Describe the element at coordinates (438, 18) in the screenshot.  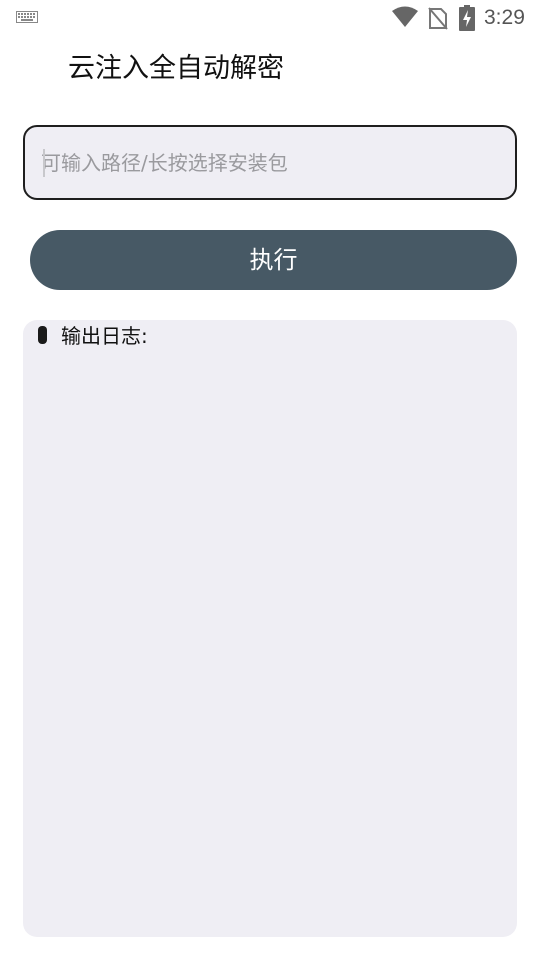
I see `no-sim-icon` at that location.